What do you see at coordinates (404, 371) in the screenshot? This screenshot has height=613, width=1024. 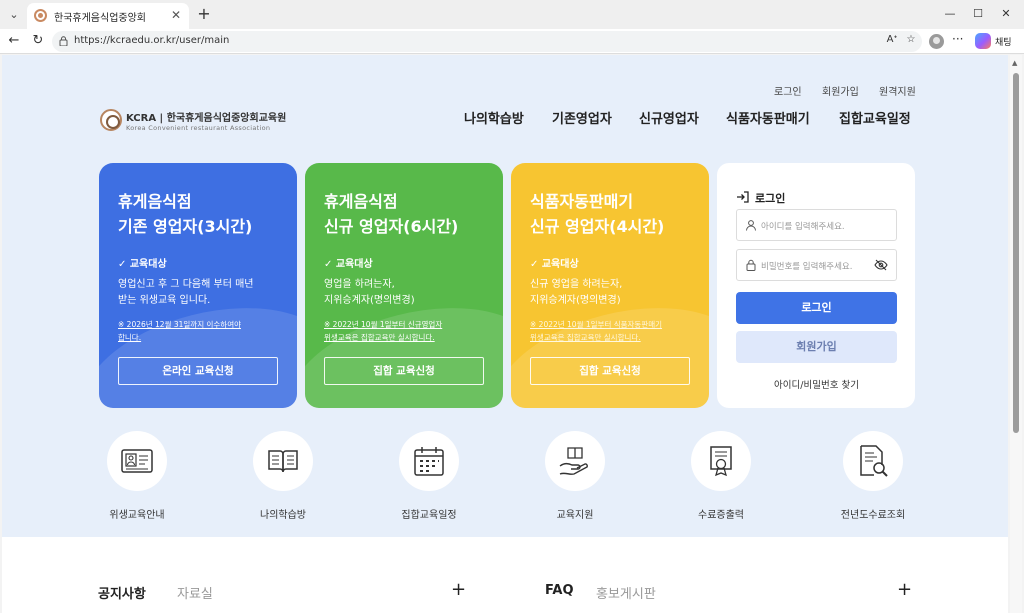 I see `group-apply-button: 집합 교육신청` at bounding box center [404, 371].